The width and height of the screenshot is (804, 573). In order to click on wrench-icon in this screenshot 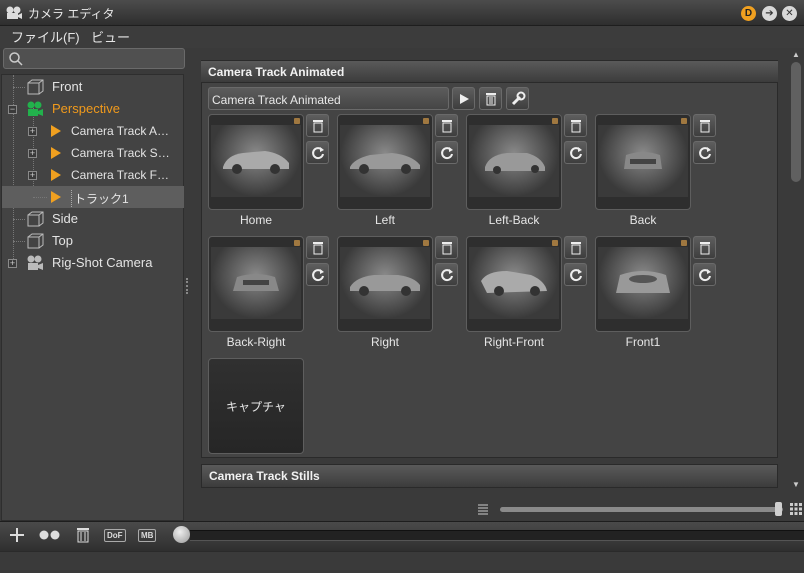, I will do `click(518, 98)`.